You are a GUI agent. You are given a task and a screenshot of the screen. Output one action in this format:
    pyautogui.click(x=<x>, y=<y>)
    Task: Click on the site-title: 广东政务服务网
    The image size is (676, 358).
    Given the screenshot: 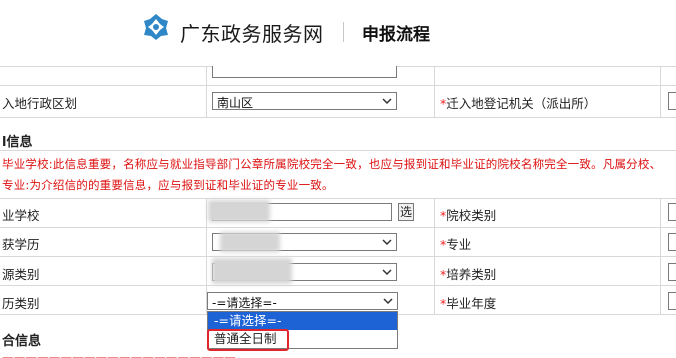 What is the action you would take?
    pyautogui.click(x=252, y=34)
    